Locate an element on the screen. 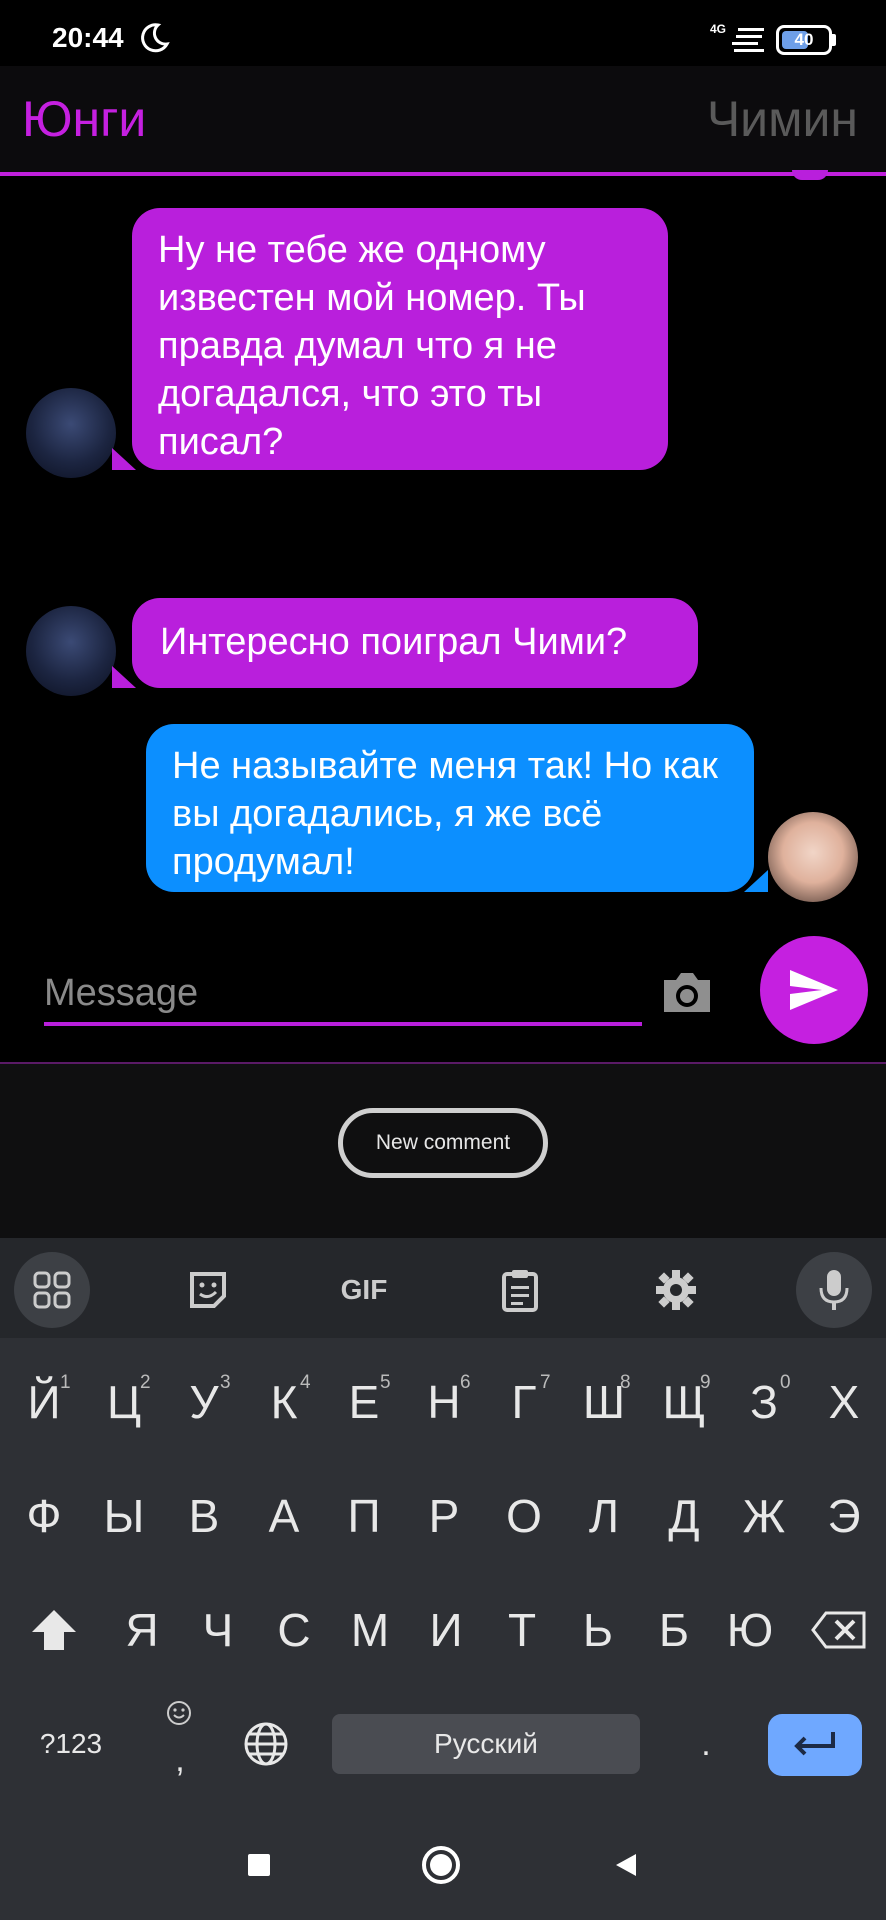  key: Х is located at coordinates (844, 1402).